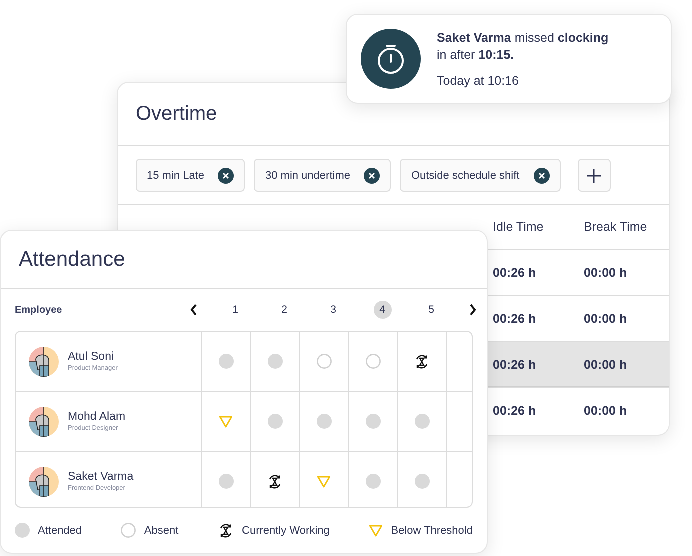 This screenshot has width=692, height=556. Describe the element at coordinates (285, 310) in the screenshot. I see `day-number: 2` at that location.